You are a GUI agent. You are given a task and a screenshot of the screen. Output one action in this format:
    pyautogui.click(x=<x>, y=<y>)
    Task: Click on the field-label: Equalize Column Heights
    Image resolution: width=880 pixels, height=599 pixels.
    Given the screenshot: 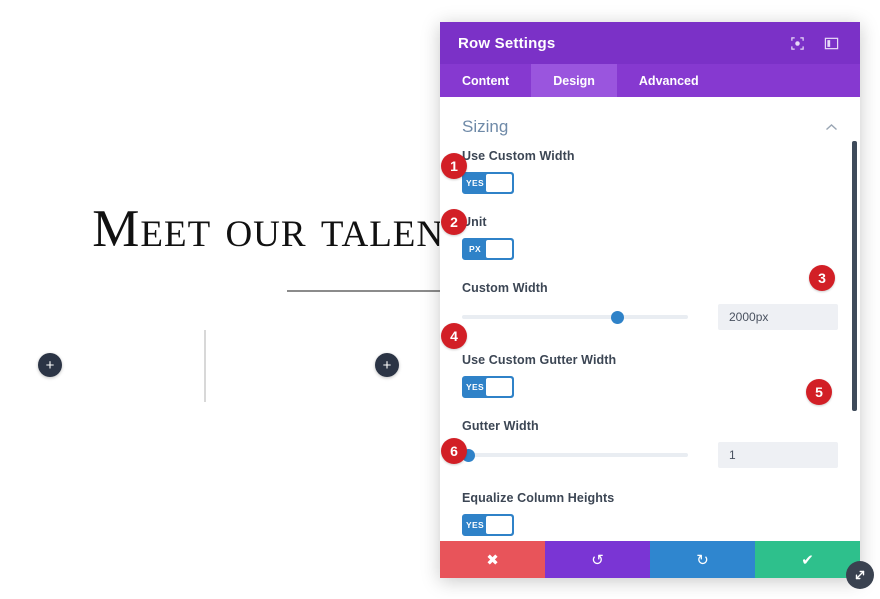 What is the action you would take?
    pyautogui.click(x=538, y=498)
    